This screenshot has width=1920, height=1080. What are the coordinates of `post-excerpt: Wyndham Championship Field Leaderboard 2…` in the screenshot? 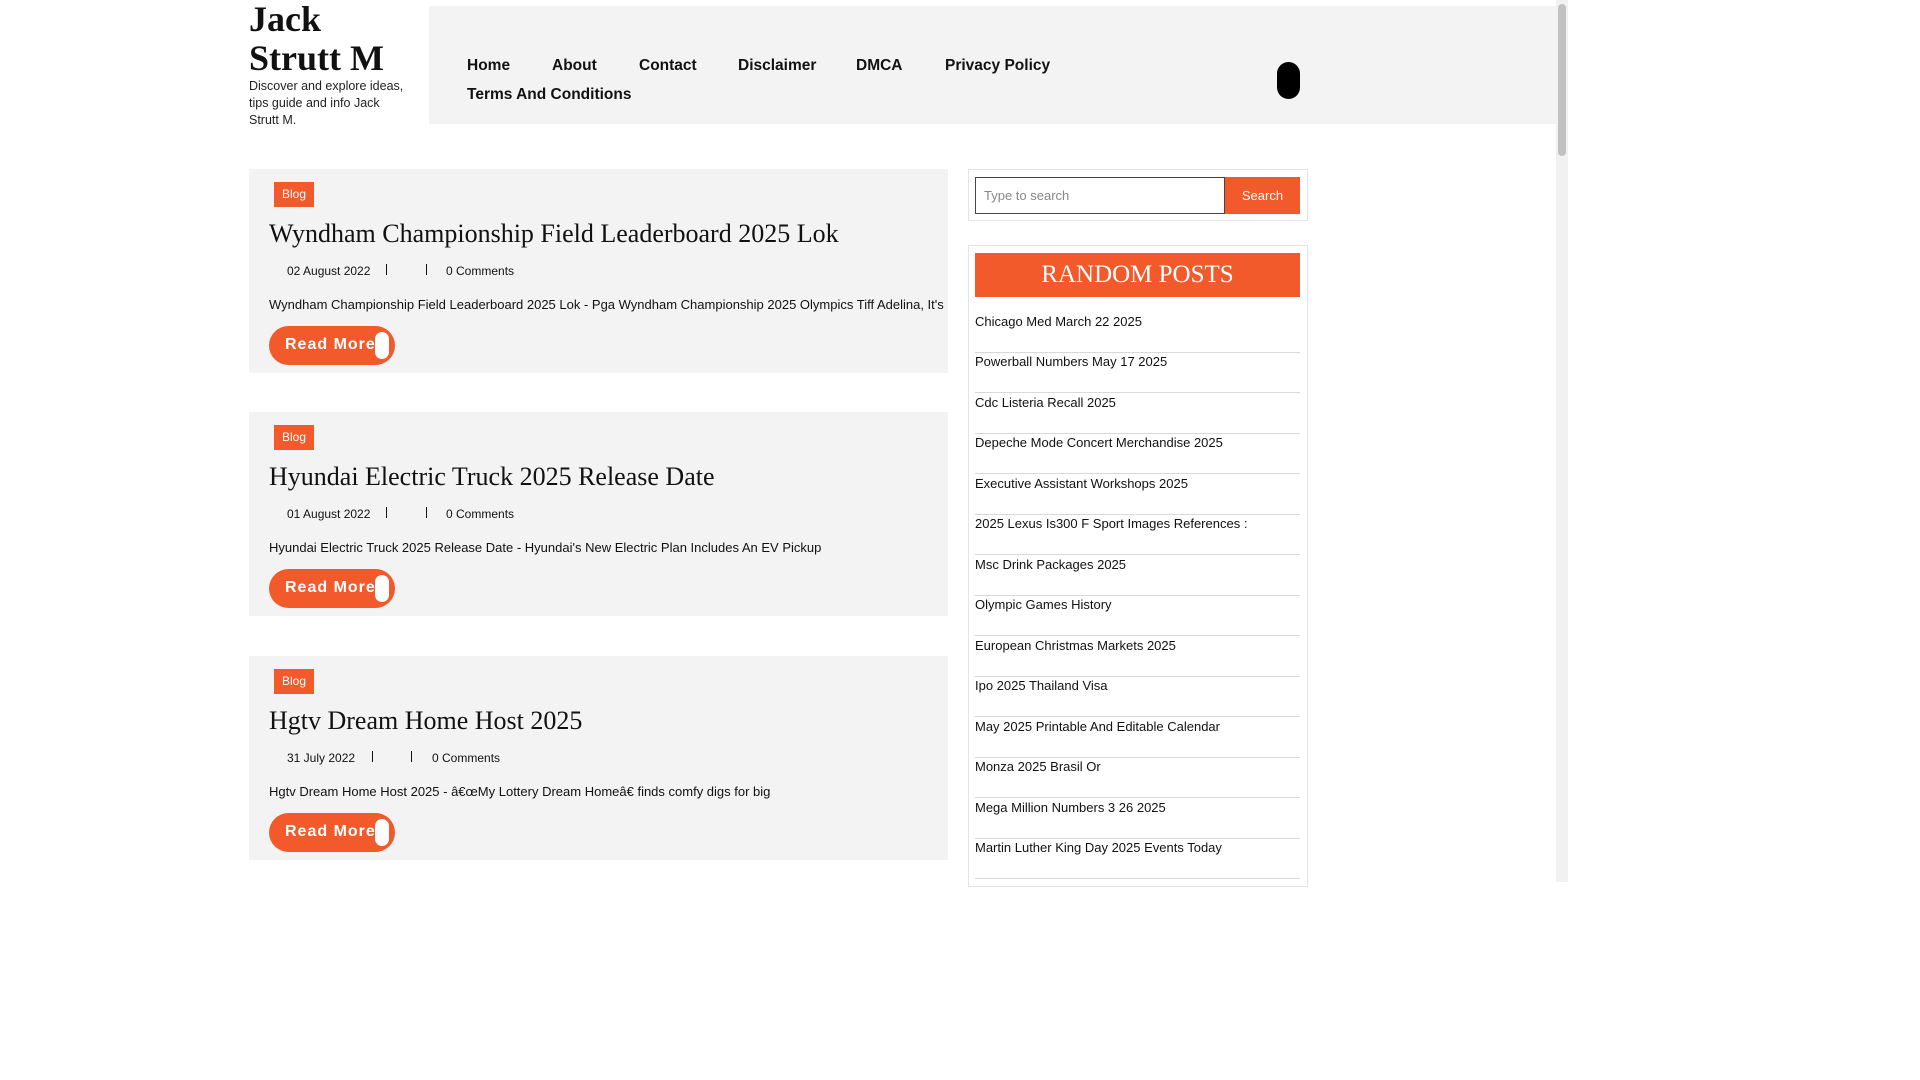 It's located at (606, 304).